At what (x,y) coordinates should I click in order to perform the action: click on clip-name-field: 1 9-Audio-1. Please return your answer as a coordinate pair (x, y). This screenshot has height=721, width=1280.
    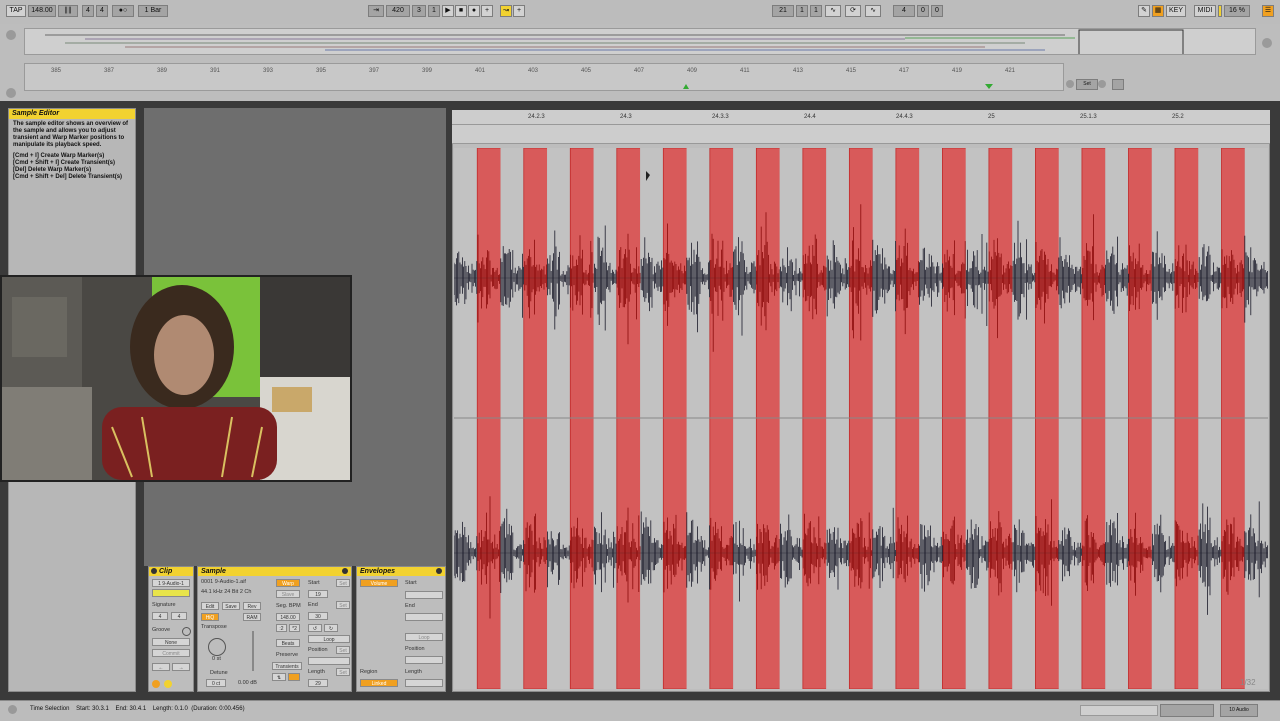
    Looking at the image, I should click on (171, 583).